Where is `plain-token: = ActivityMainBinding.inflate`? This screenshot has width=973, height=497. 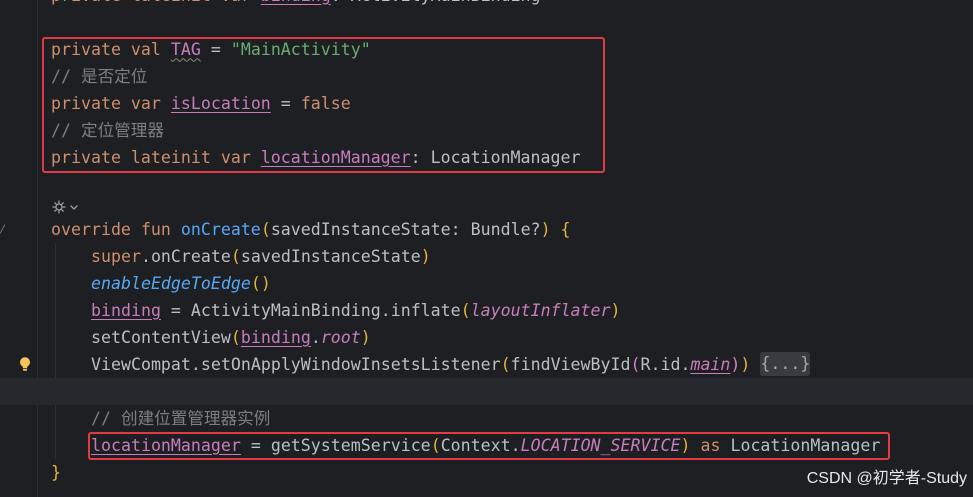
plain-token: = ActivityMainBinding.inflate is located at coordinates (310, 310).